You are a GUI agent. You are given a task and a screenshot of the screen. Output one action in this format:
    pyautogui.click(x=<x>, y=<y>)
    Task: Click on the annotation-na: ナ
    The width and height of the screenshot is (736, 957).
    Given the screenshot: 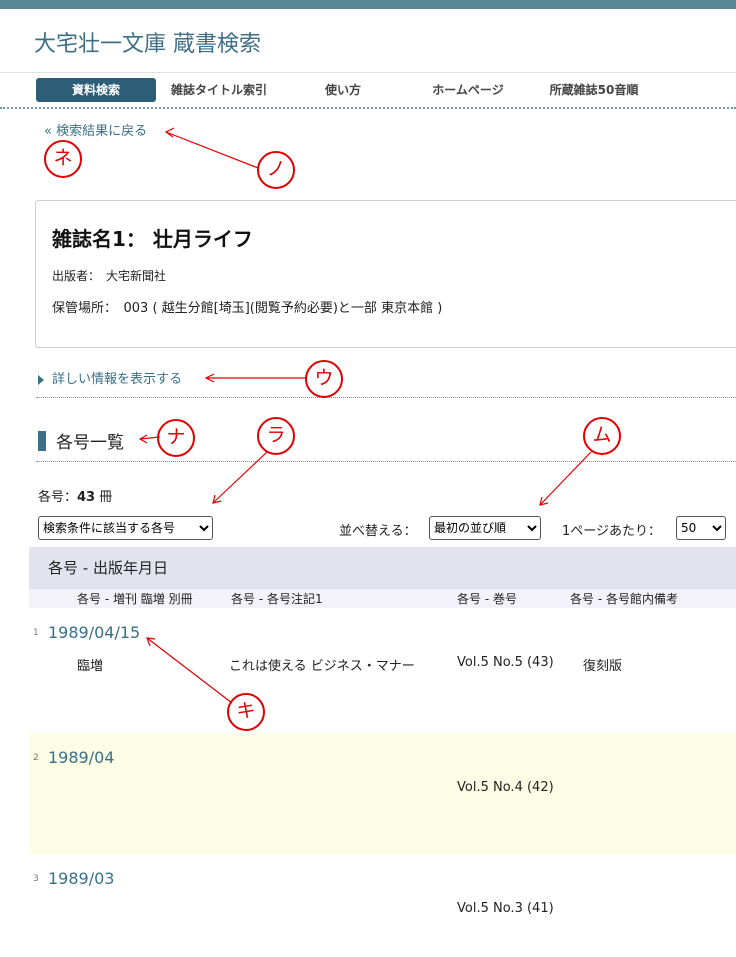 What is the action you would take?
    pyautogui.click(x=176, y=438)
    